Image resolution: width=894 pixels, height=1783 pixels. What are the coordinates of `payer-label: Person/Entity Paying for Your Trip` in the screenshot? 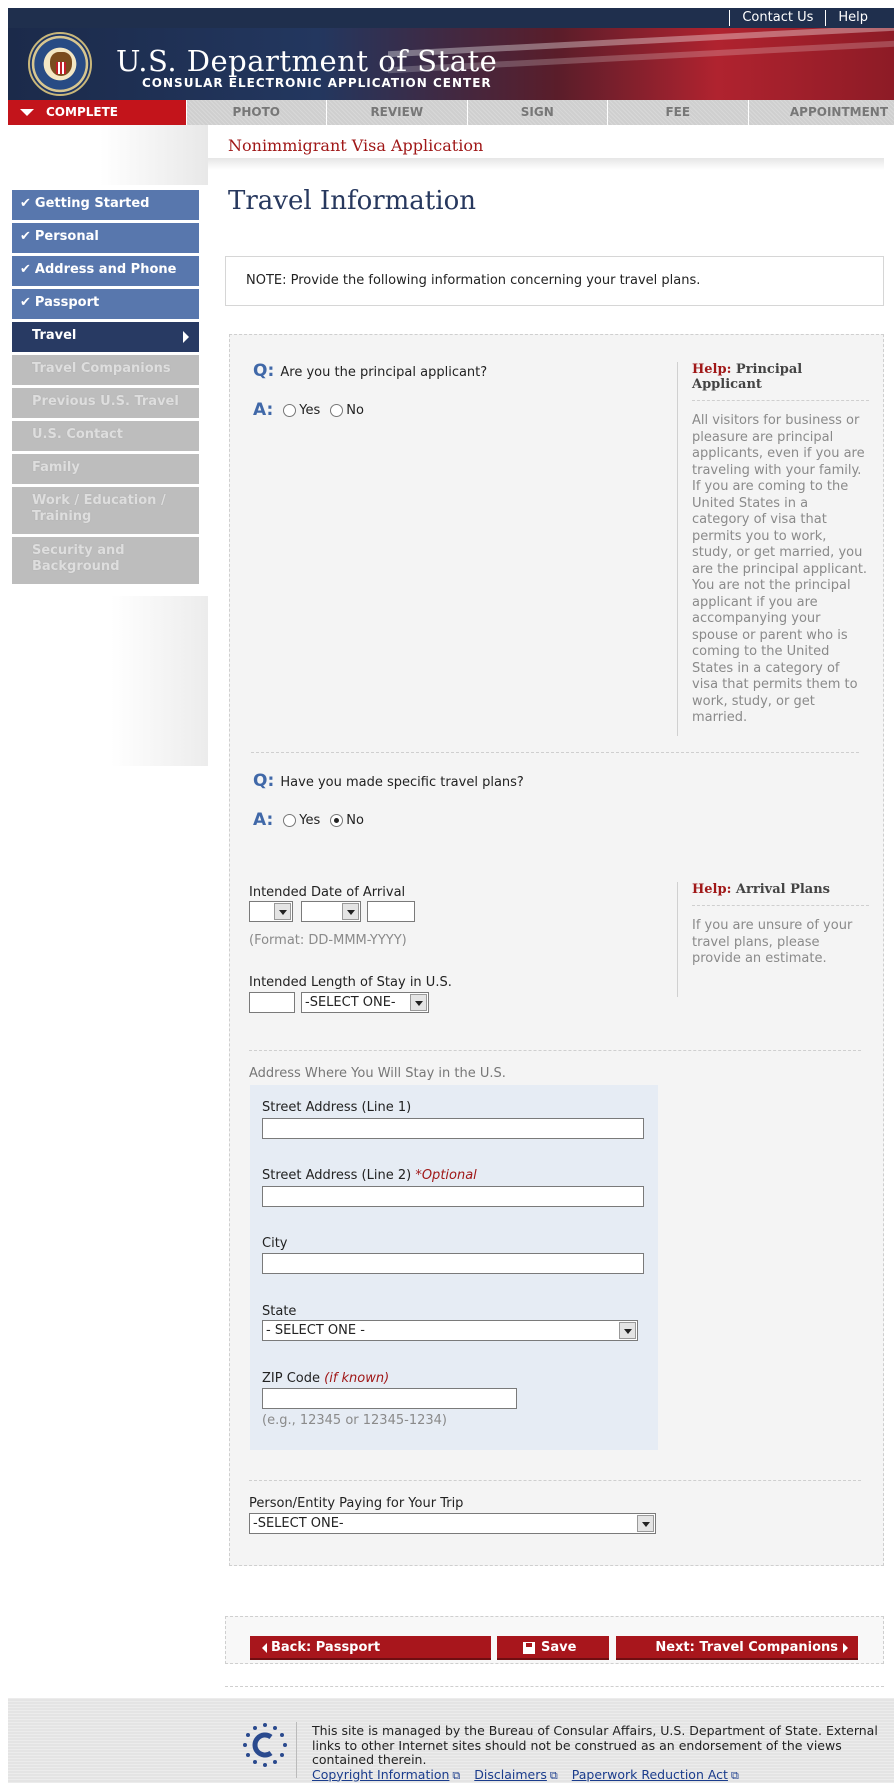 It's located at (356, 1503).